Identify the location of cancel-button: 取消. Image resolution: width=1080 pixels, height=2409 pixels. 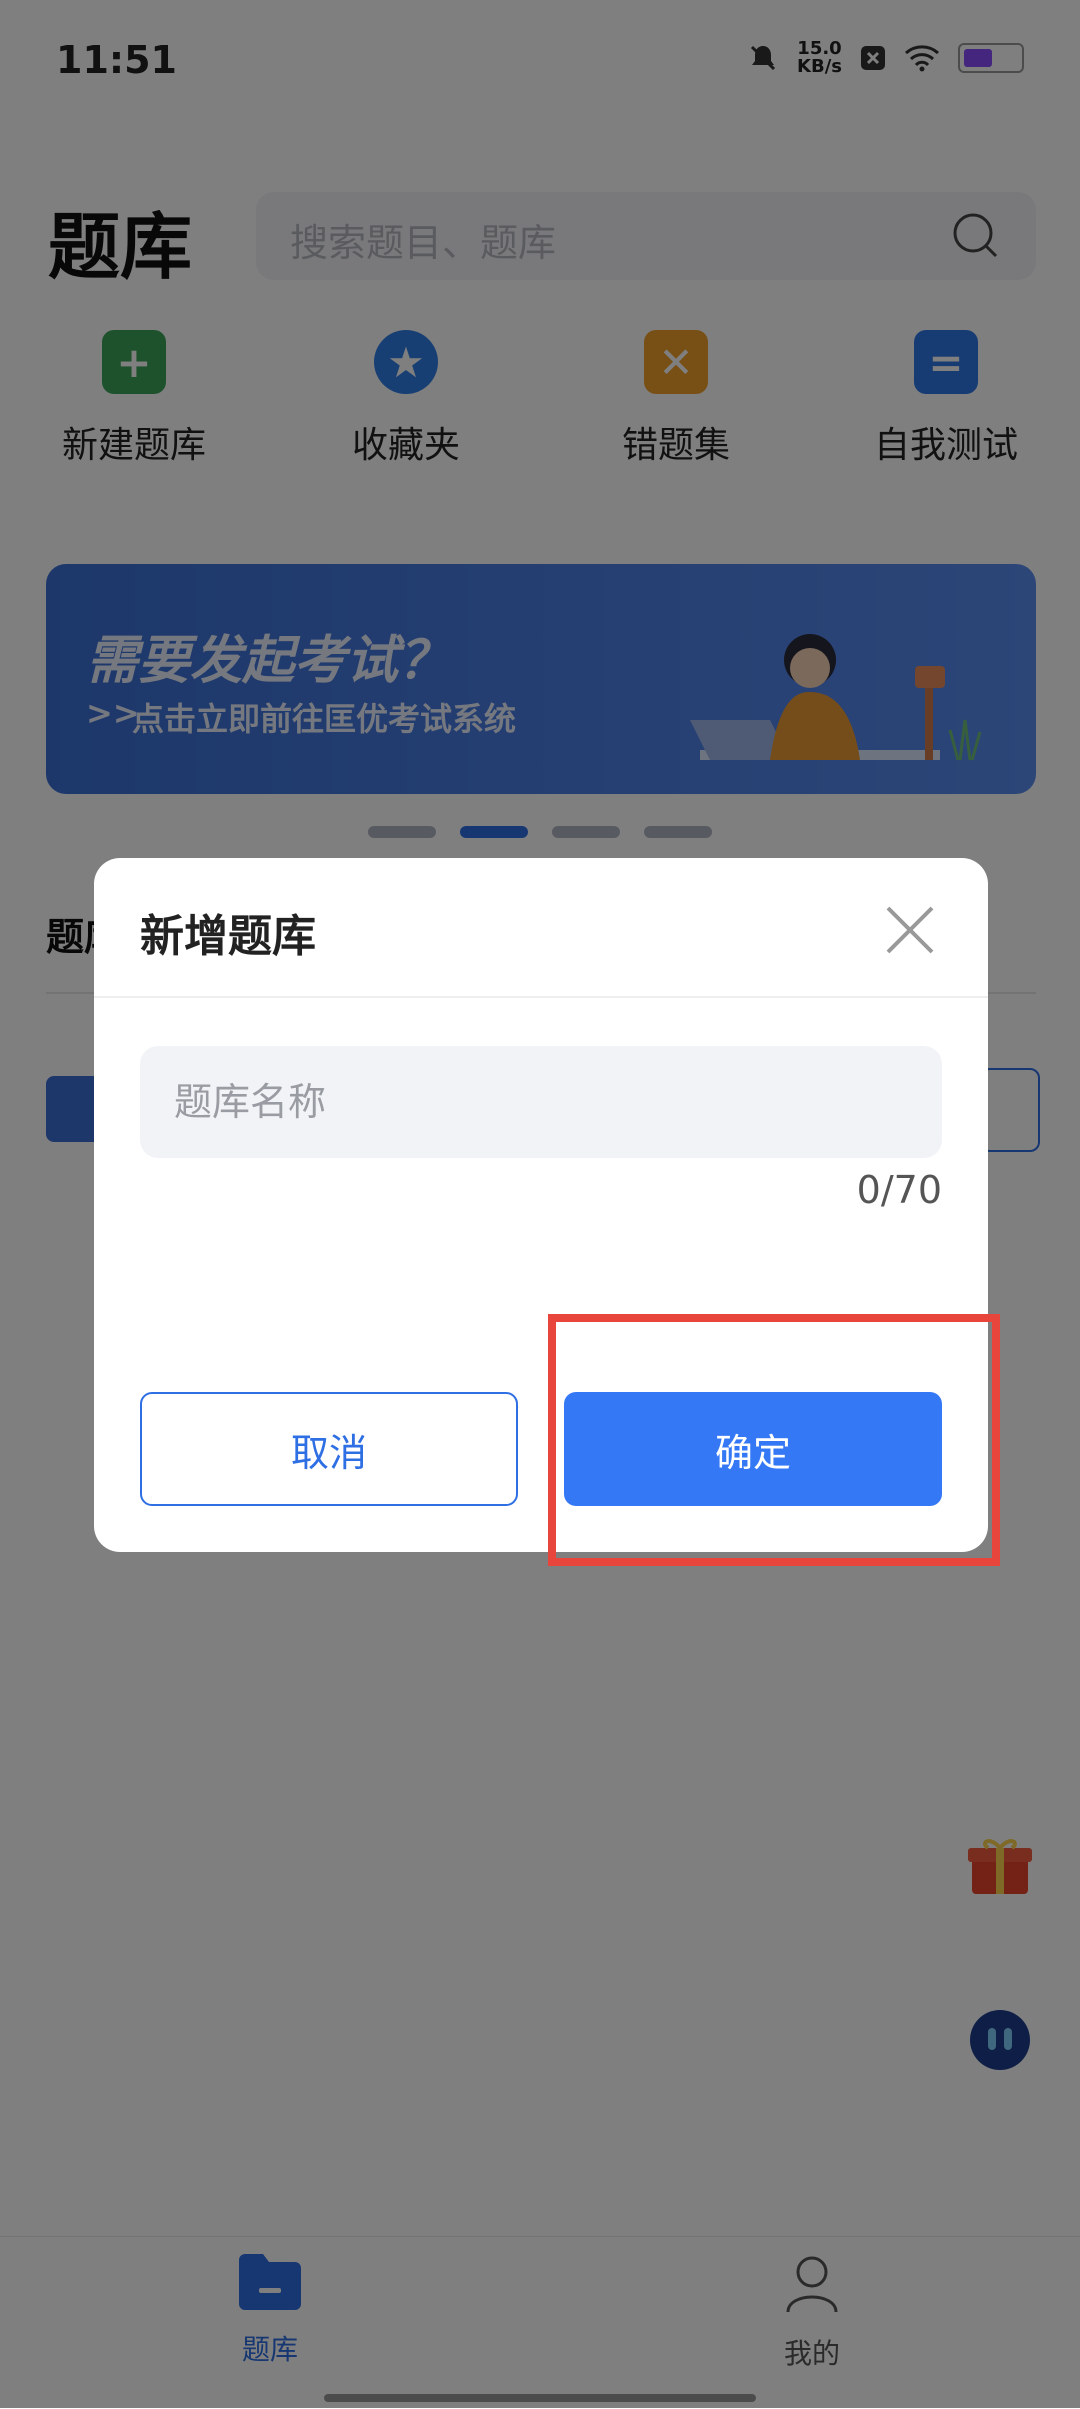
(329, 1449).